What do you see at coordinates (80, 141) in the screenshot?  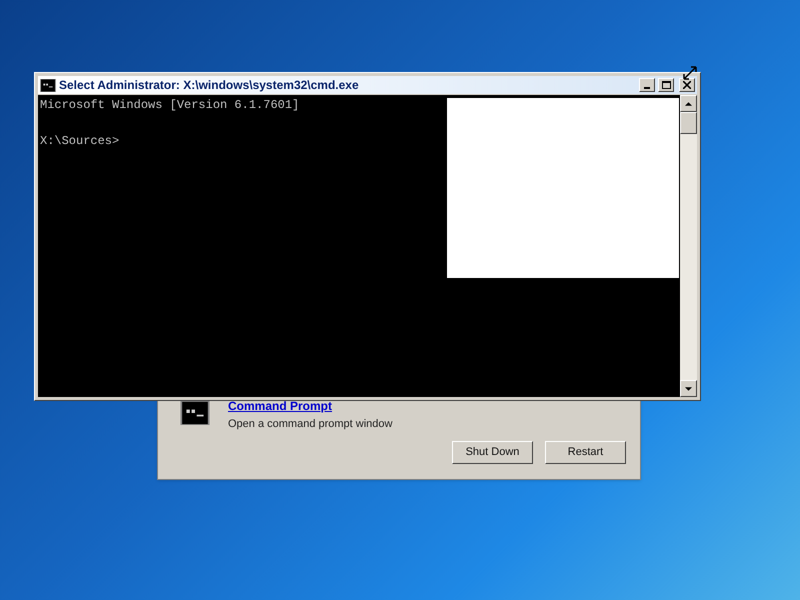 I see `console-line: X:\Sources>` at bounding box center [80, 141].